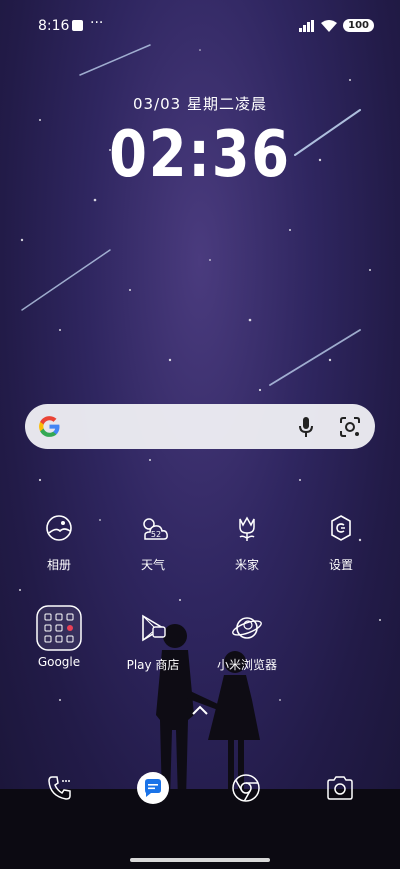  I want to click on play-store-icon, so click(154, 628).